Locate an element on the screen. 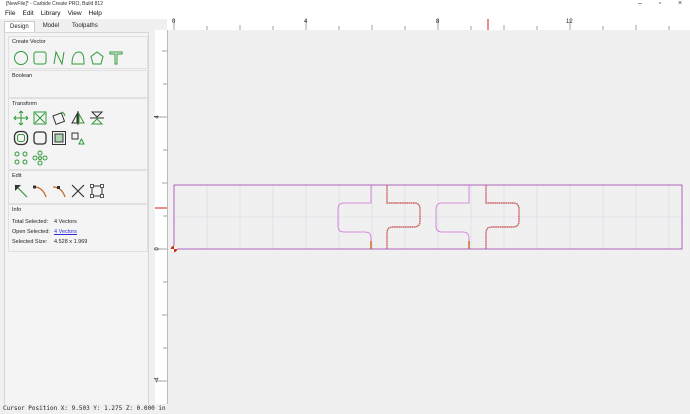 The height and width of the screenshot is (414, 690). y-tick-label: 0 is located at coordinates (157, 249).